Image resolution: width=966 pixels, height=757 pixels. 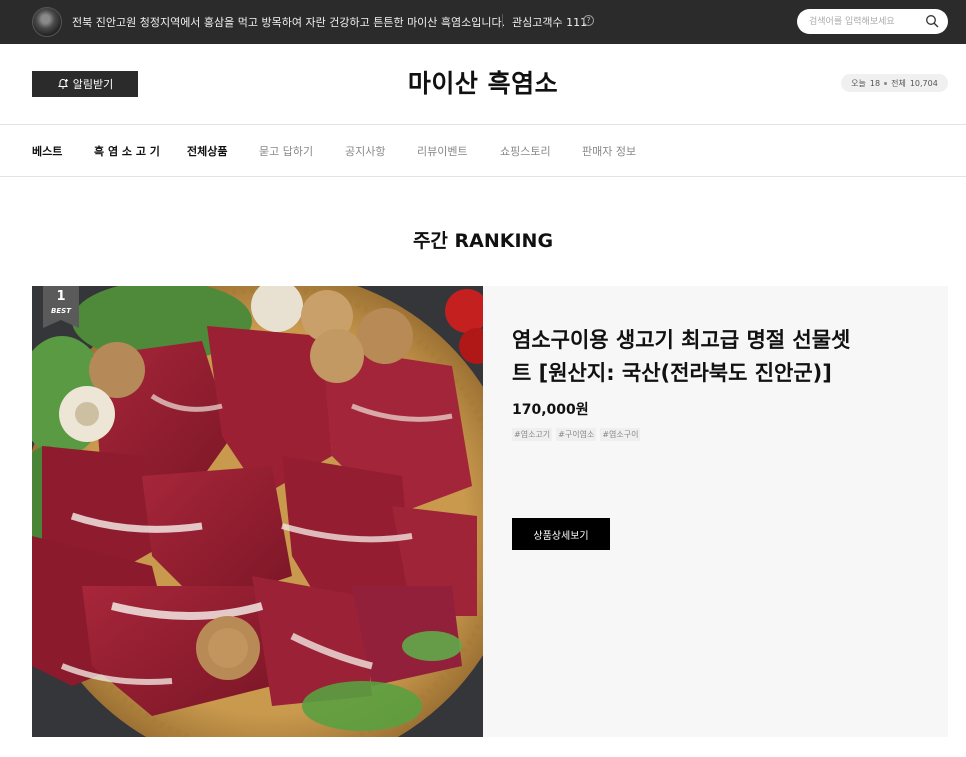 What do you see at coordinates (483, 241) in the screenshot?
I see `section-title: 주간 RANKING` at bounding box center [483, 241].